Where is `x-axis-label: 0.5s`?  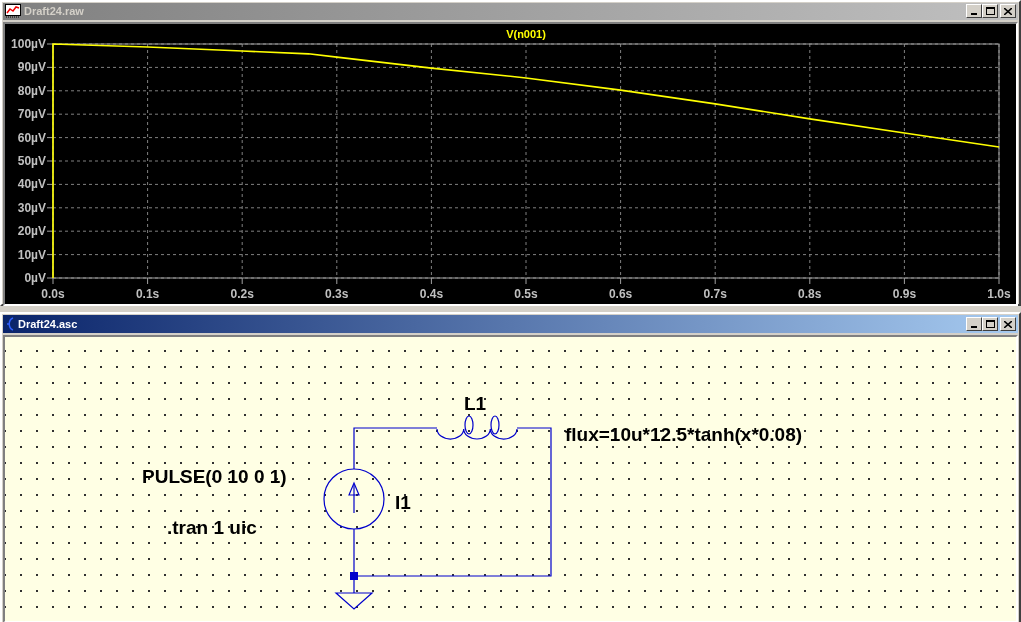 x-axis-label: 0.5s is located at coordinates (526, 293).